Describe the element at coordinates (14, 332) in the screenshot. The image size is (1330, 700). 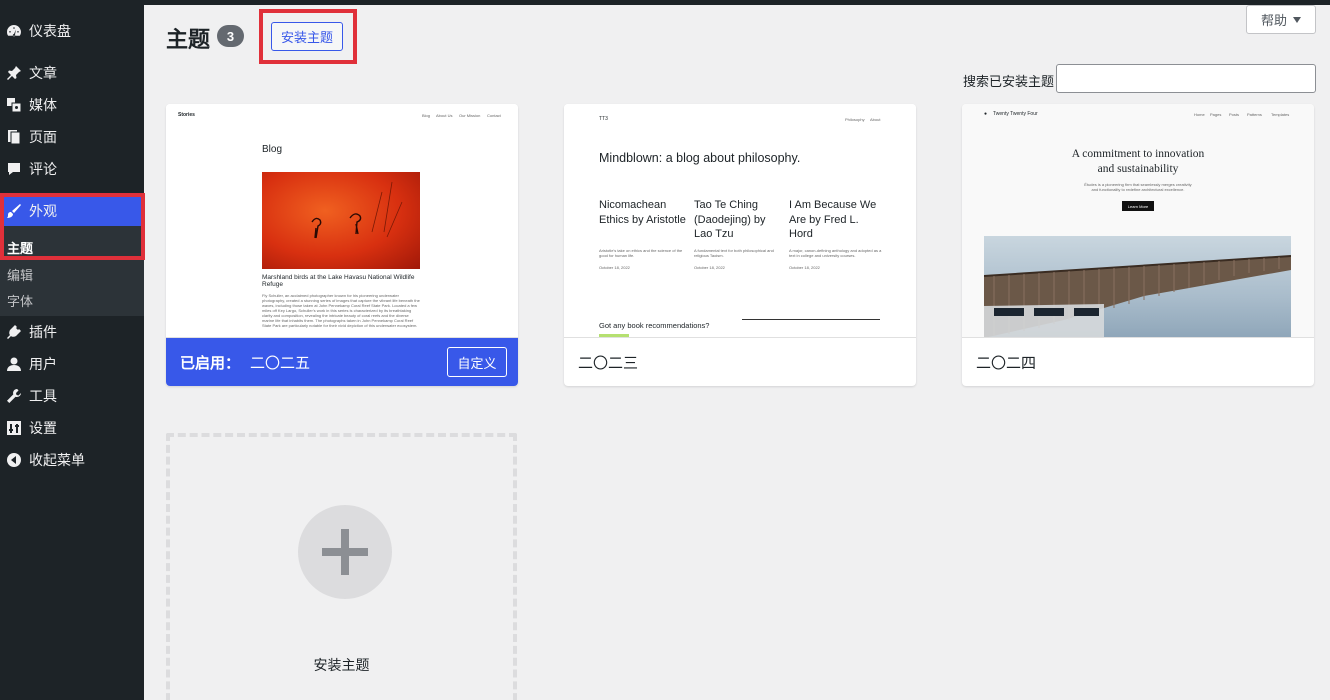
I see `plugin-icon` at that location.